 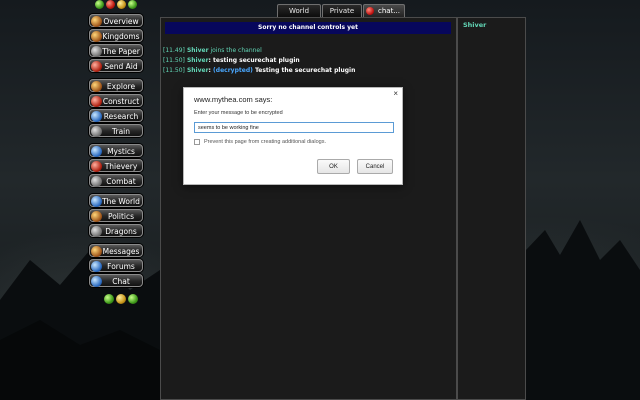 I want to click on nav-the-paper-button: The Paper, so click(x=116, y=50).